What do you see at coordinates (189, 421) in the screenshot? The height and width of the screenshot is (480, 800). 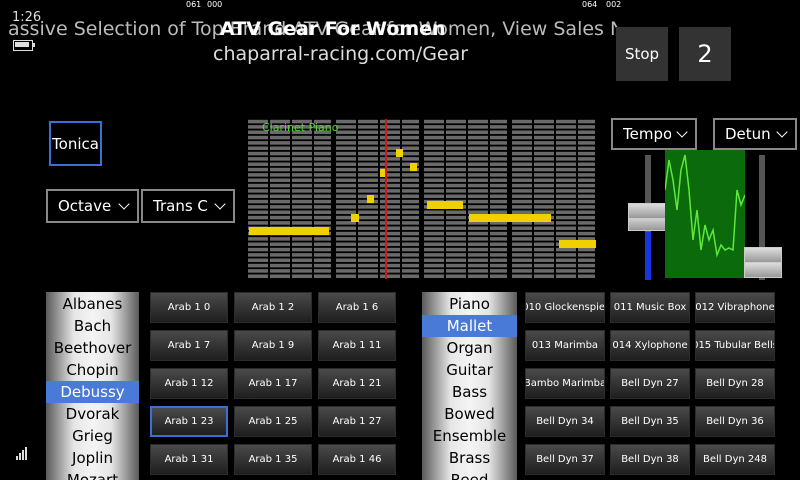 I see `scale-button: Arab 1 23` at bounding box center [189, 421].